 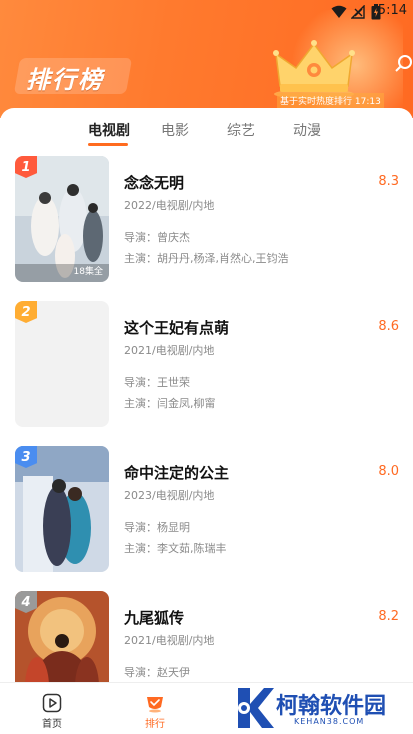 What do you see at coordinates (154, 183) in the screenshot?
I see `item-title: 念念无明` at bounding box center [154, 183].